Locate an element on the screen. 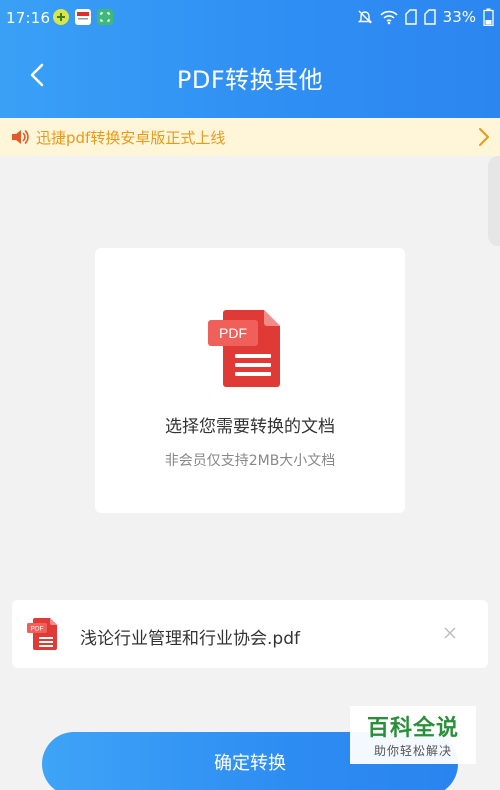  mute-icon is located at coordinates (364, 17).